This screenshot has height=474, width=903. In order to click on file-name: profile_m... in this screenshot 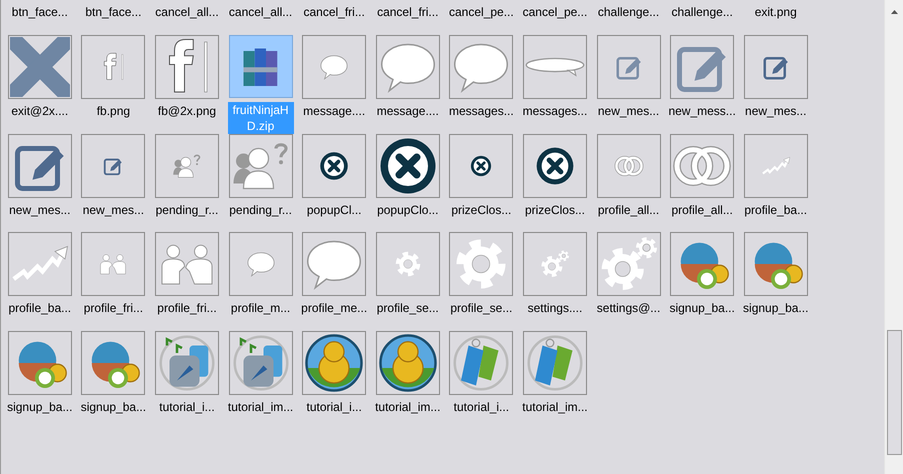, I will do `click(261, 308)`.